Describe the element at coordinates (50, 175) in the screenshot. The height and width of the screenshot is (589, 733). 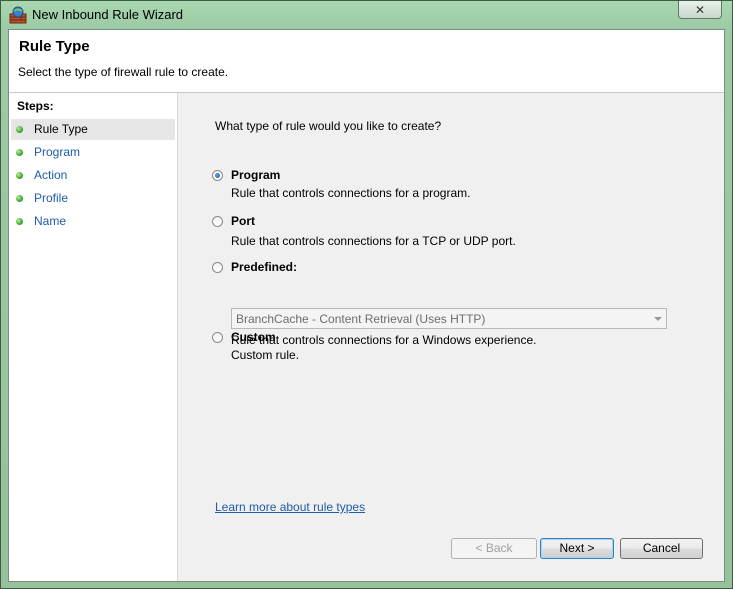
I see `step-label: Action` at that location.